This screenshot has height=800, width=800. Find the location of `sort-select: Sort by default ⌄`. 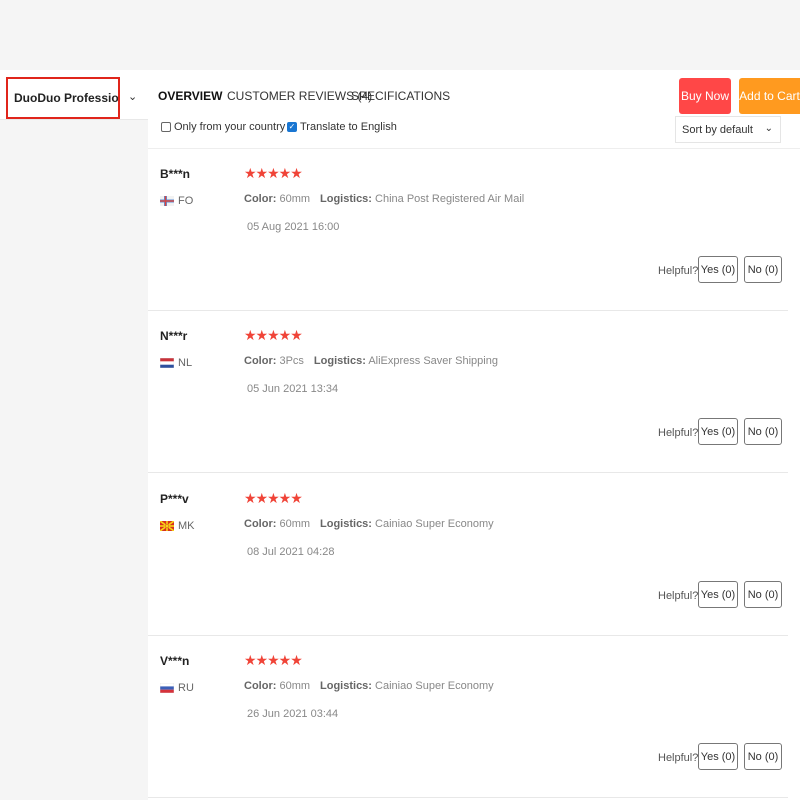

sort-select: Sort by default ⌄ is located at coordinates (728, 129).